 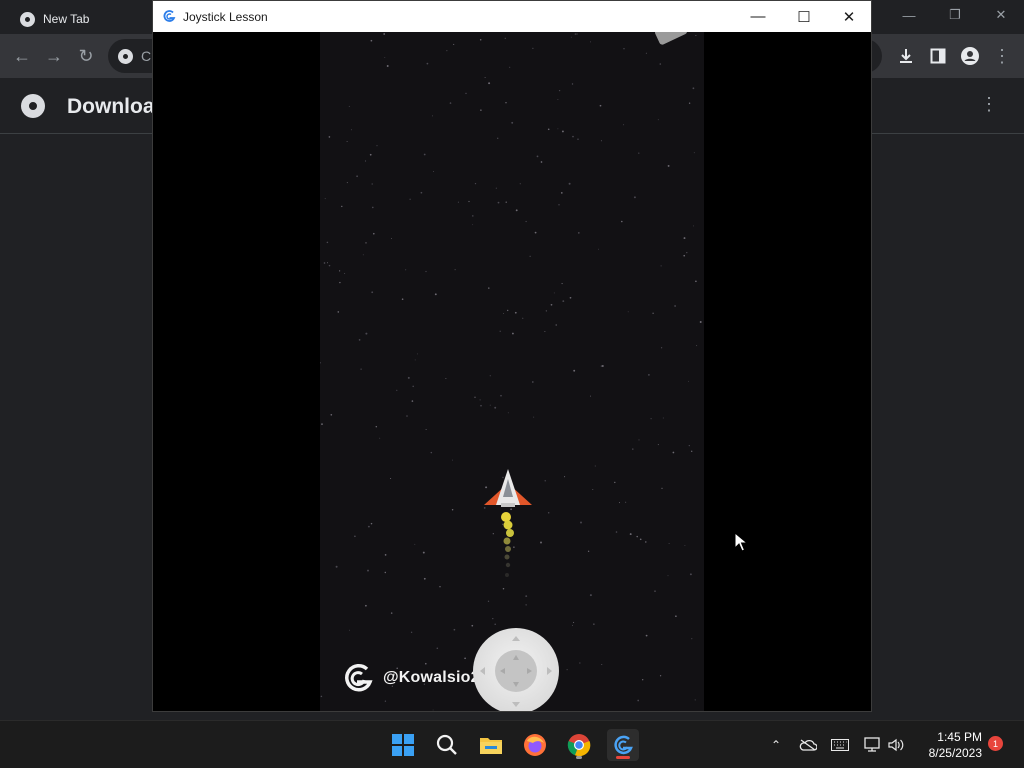 I want to click on joystick-up-arrow-icon, so click(x=516, y=636).